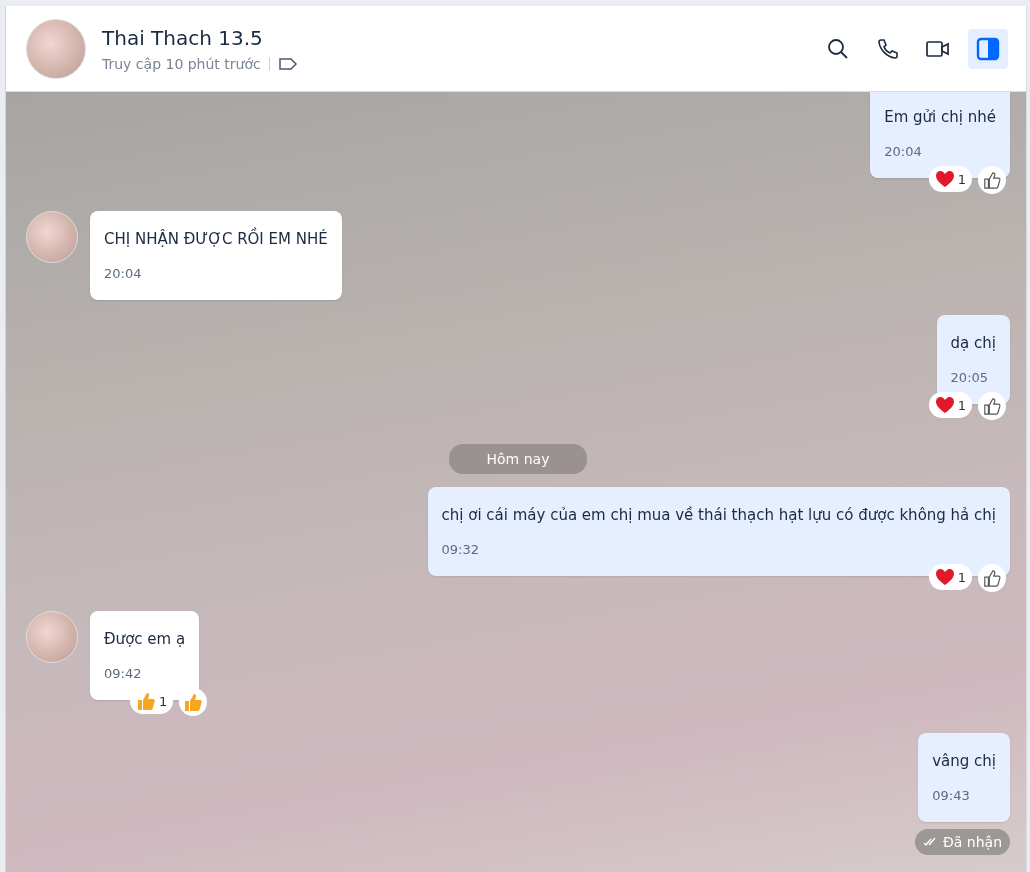 This screenshot has width=1030, height=872. I want to click on message-time: 09:43, so click(951, 795).